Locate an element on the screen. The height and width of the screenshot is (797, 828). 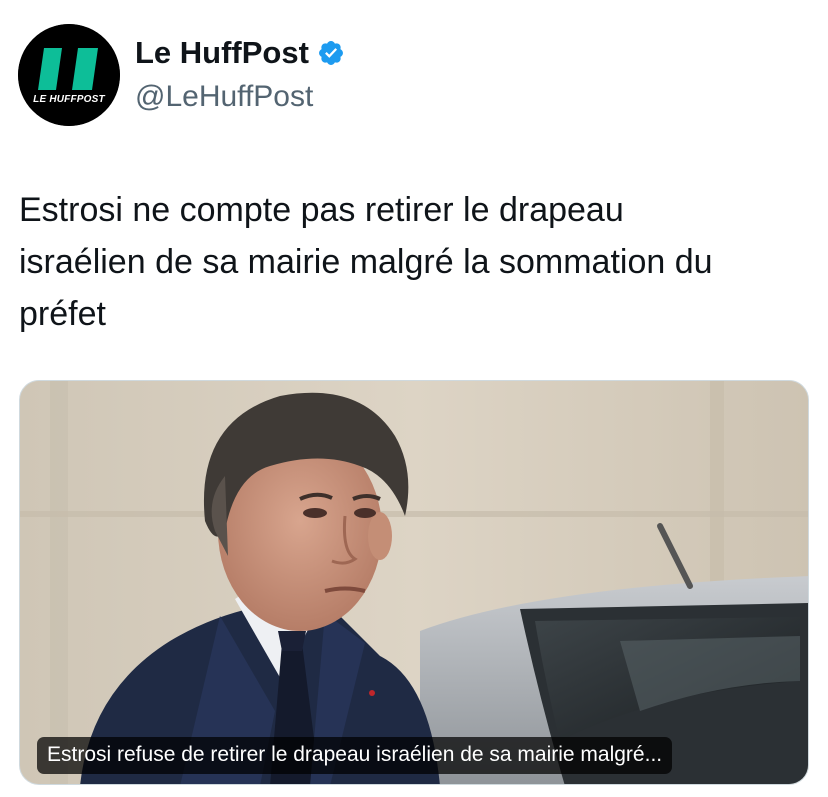
avatar-logo-text: LE HUFFPOST is located at coordinates (69, 99).